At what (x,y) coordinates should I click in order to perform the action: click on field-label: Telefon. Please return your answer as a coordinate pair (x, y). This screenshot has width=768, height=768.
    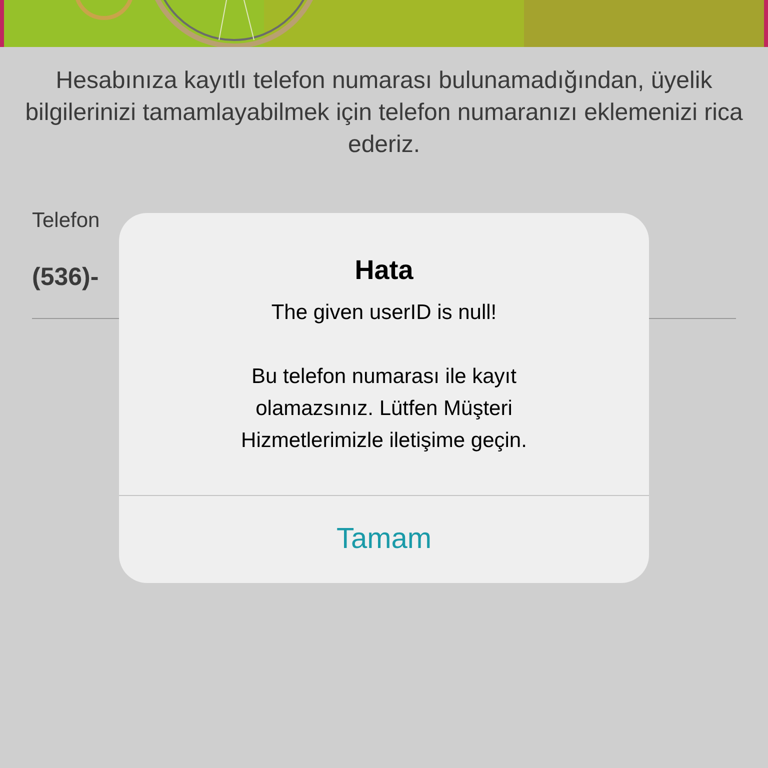
    Looking at the image, I should click on (66, 221).